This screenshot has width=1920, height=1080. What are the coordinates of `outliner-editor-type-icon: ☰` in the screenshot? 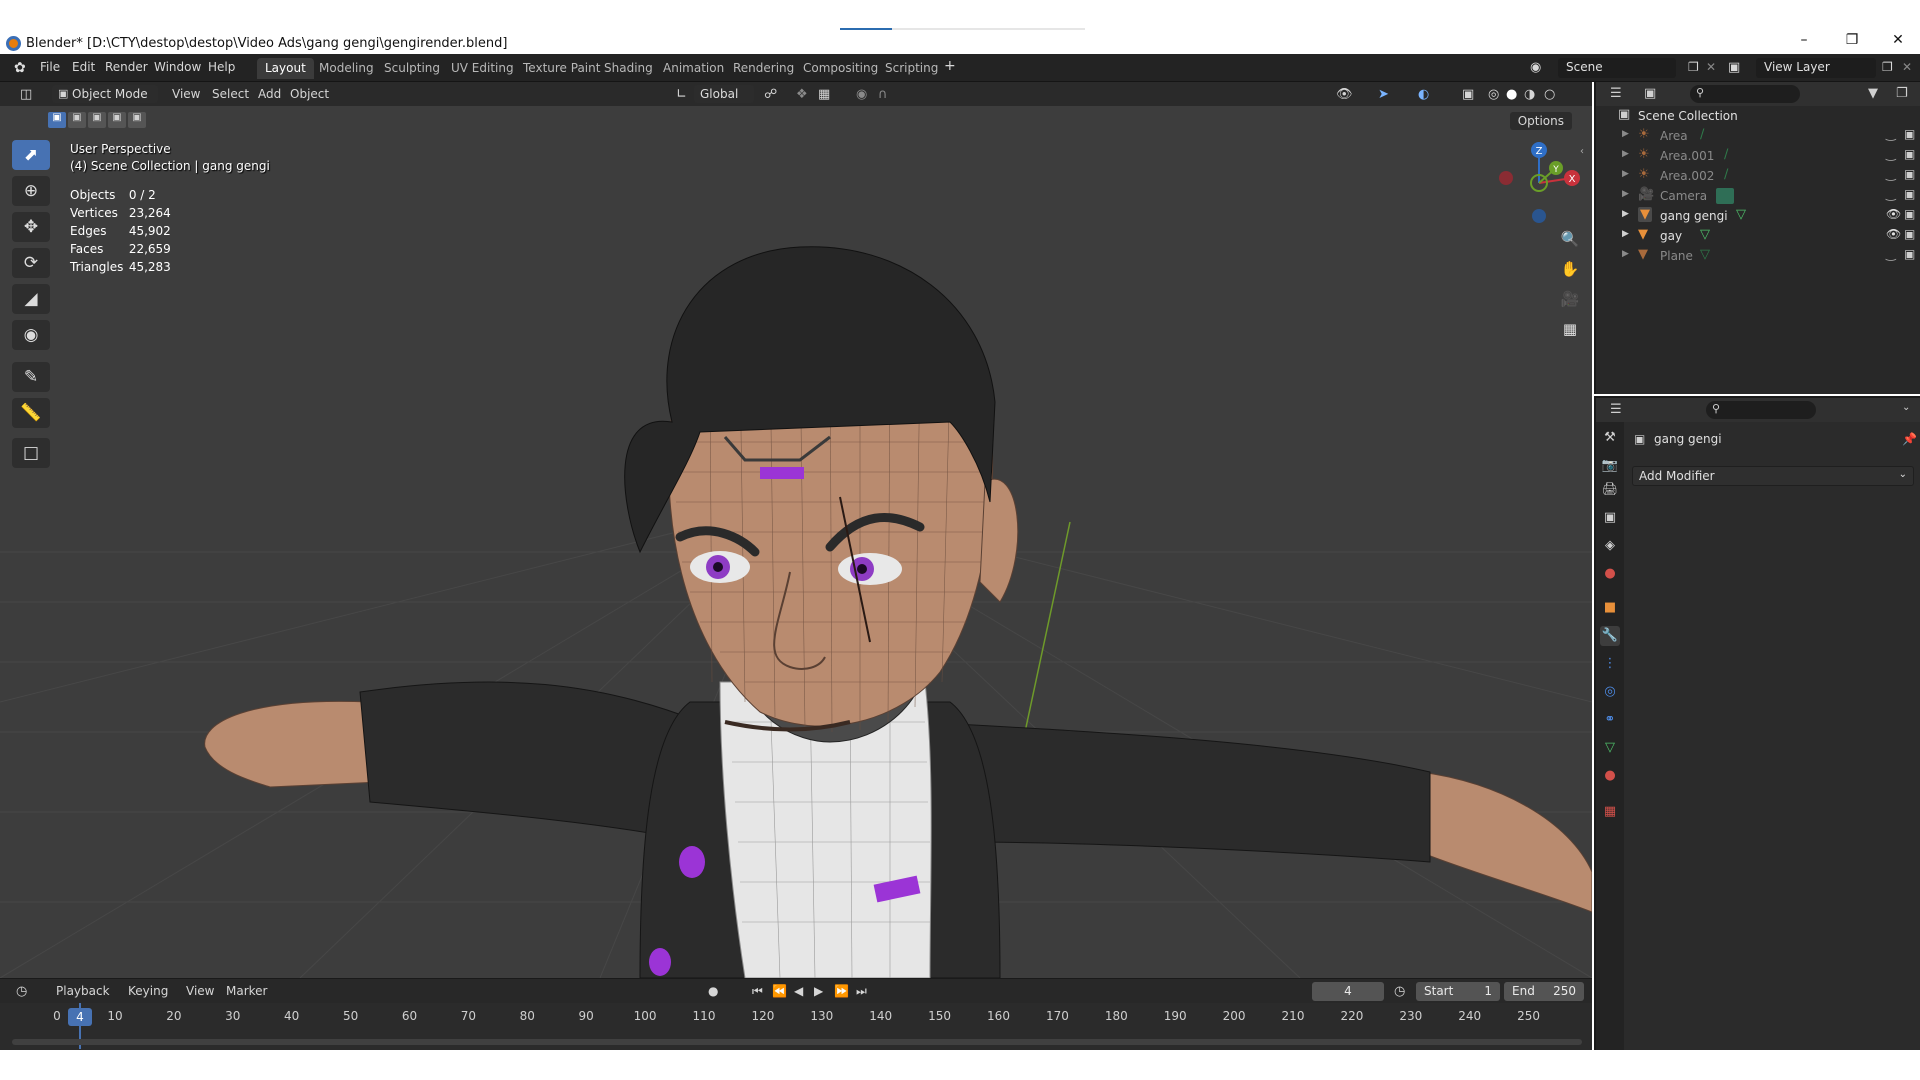 It's located at (1616, 93).